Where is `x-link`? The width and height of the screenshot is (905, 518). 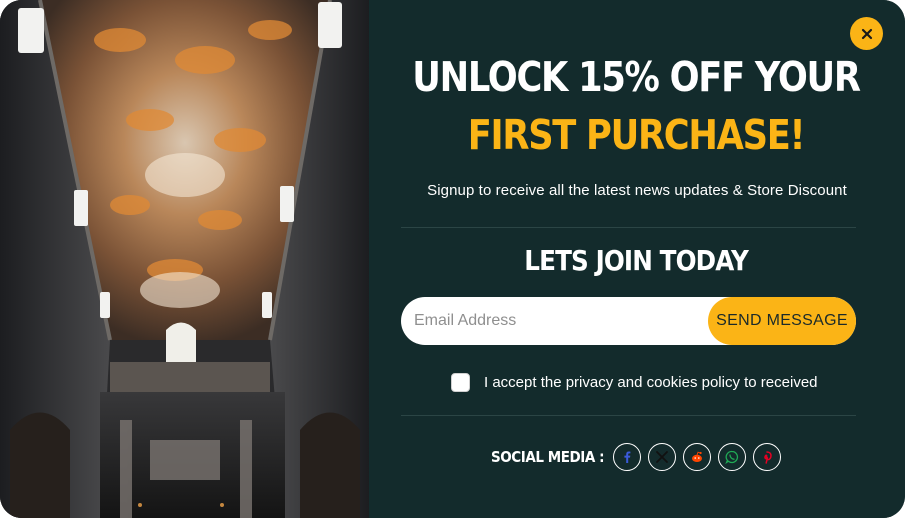 x-link is located at coordinates (661, 457).